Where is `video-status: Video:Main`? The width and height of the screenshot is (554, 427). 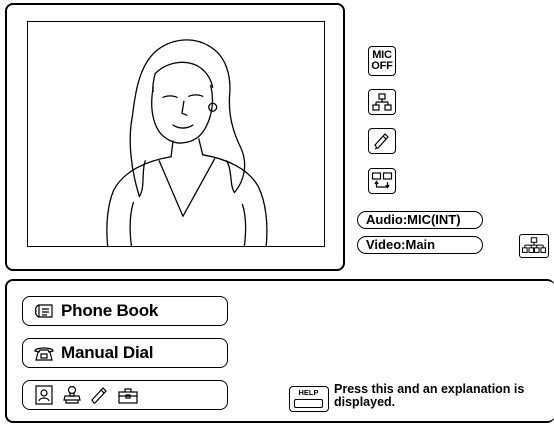
video-status: Video:Main is located at coordinates (420, 245).